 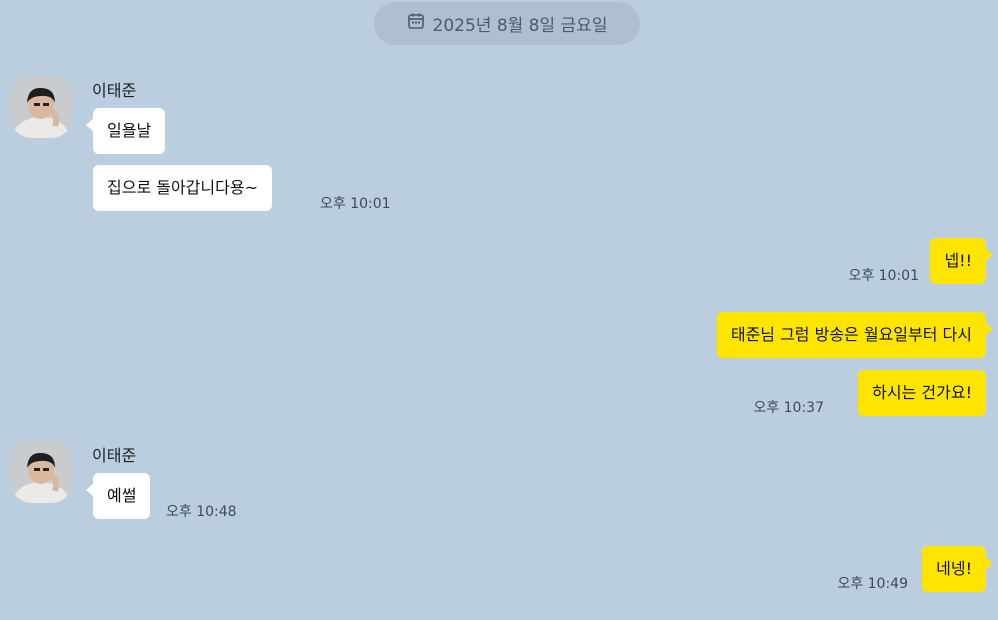 What do you see at coordinates (788, 408) in the screenshot?
I see `message-time: 오후 10:37` at bounding box center [788, 408].